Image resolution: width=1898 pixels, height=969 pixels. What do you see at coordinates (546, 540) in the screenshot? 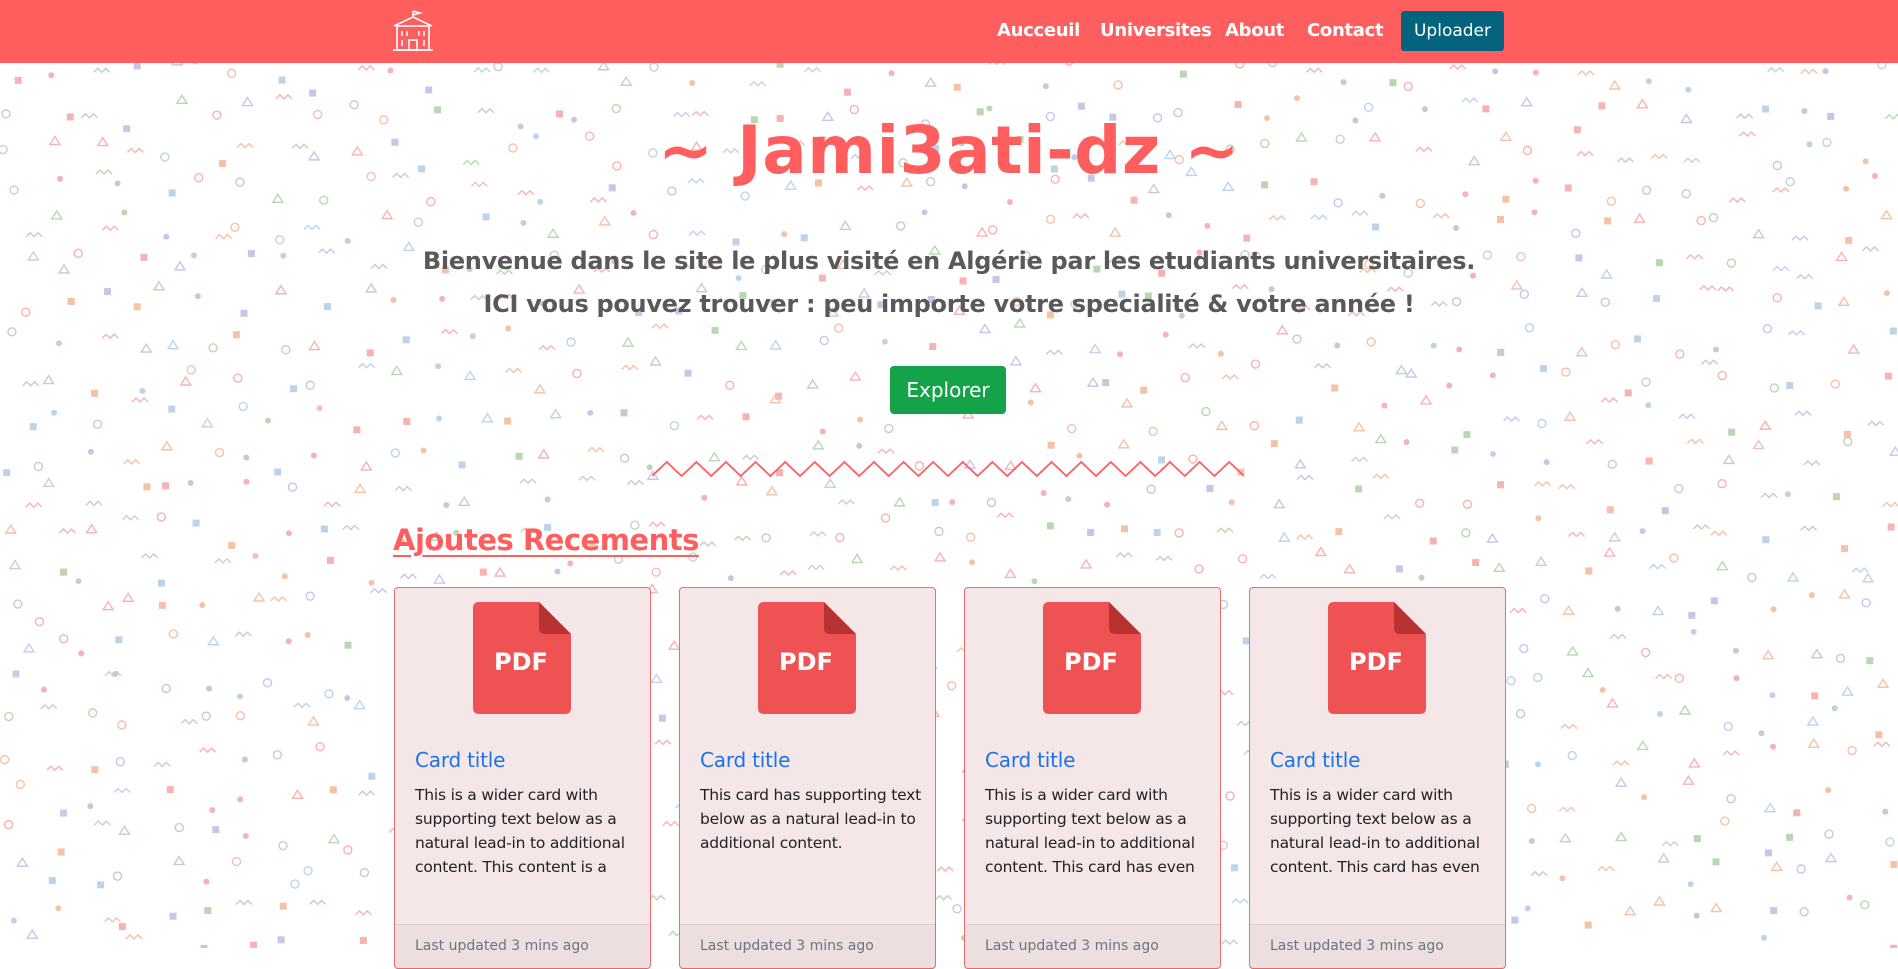
I see `section-title: Ajoutes Recements` at bounding box center [546, 540].